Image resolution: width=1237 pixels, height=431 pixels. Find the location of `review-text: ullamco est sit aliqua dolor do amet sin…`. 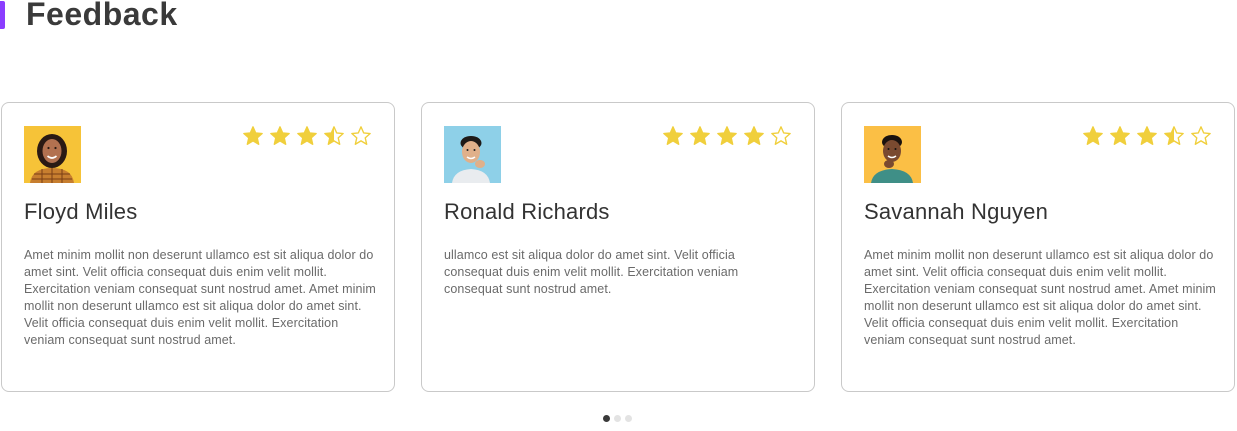

review-text: ullamco est sit aliqua dolor do amet sin… is located at coordinates (591, 272).